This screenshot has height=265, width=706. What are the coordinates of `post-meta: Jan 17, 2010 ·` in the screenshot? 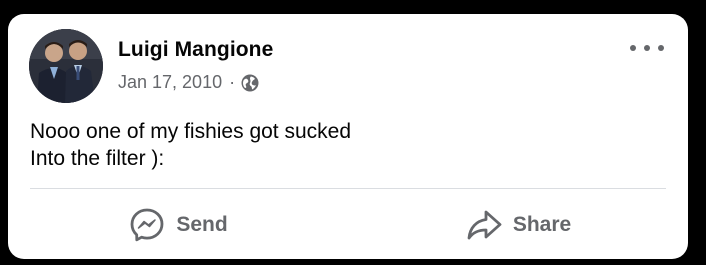 It's located at (188, 82).